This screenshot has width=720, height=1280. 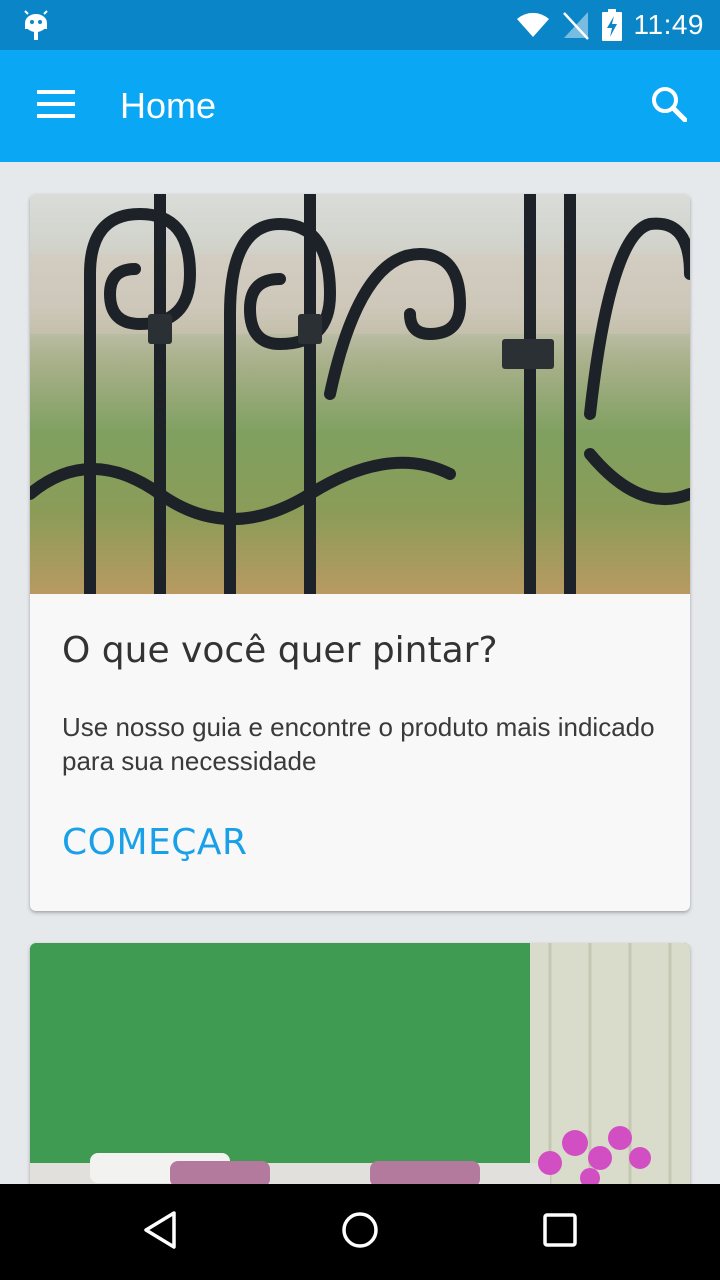 I want to click on start-button: COMEÇAR, so click(x=155, y=842).